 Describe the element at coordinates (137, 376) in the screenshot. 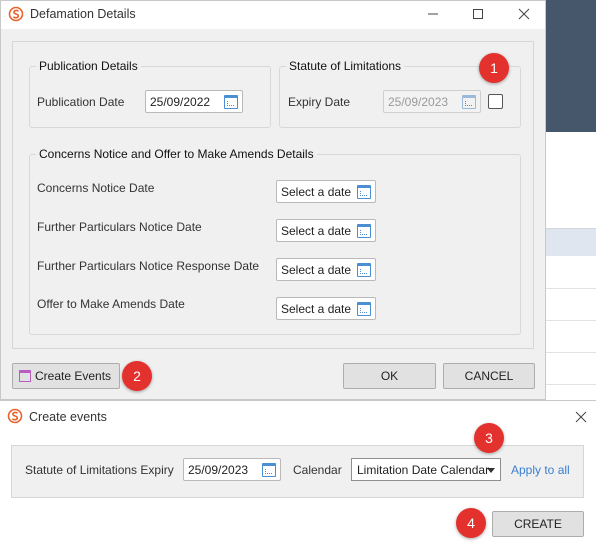

I see `annotation-badge: 2` at that location.